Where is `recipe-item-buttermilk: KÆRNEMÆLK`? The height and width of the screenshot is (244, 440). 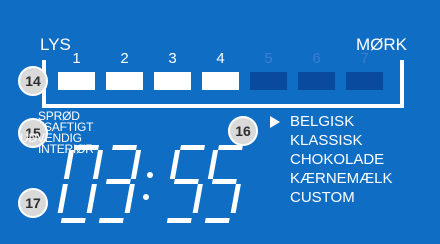
recipe-item-buttermilk: KÆRNEMÆLK is located at coordinates (341, 178).